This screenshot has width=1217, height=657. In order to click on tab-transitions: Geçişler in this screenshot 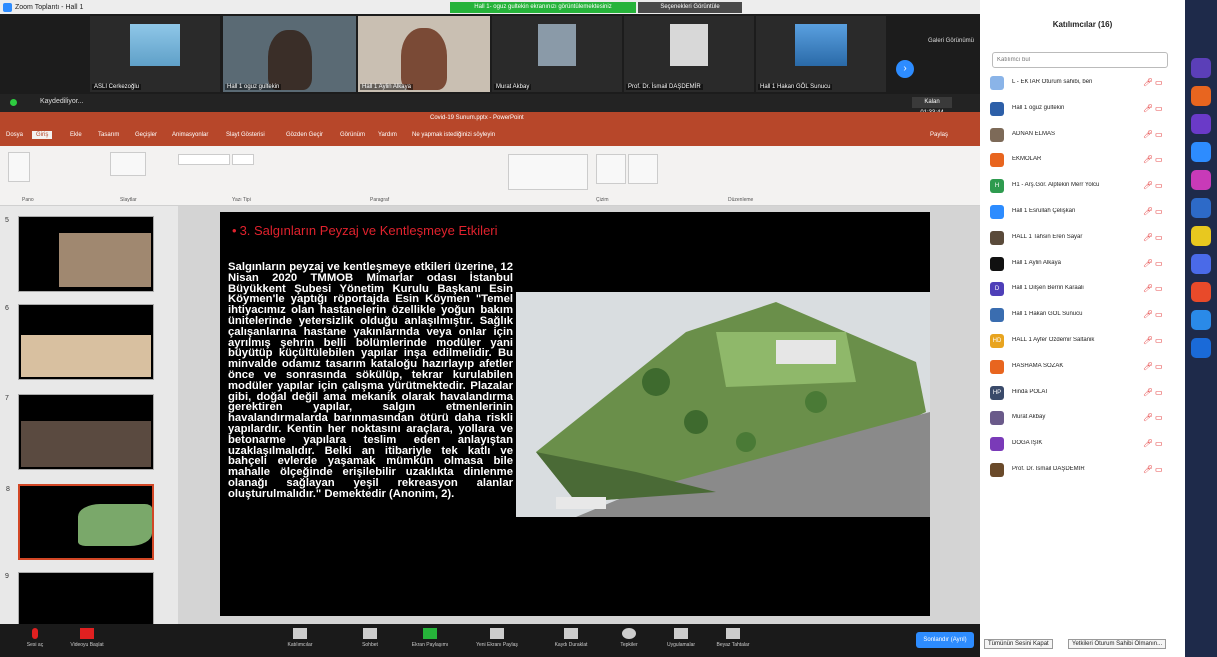, I will do `click(146, 135)`.